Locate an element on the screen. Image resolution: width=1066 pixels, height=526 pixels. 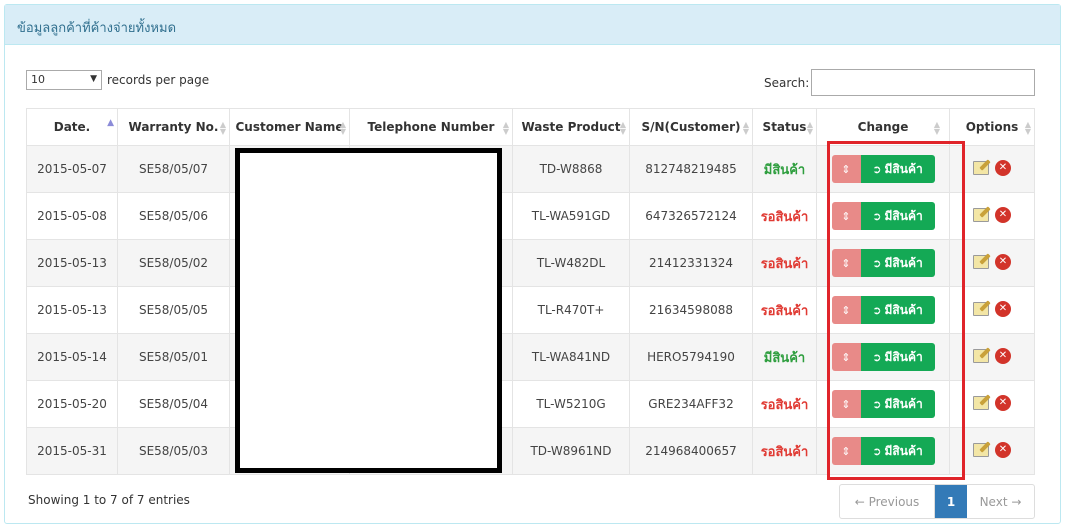
col-header-warranty: Warranty No. ▲ ▼ is located at coordinates (173, 127).